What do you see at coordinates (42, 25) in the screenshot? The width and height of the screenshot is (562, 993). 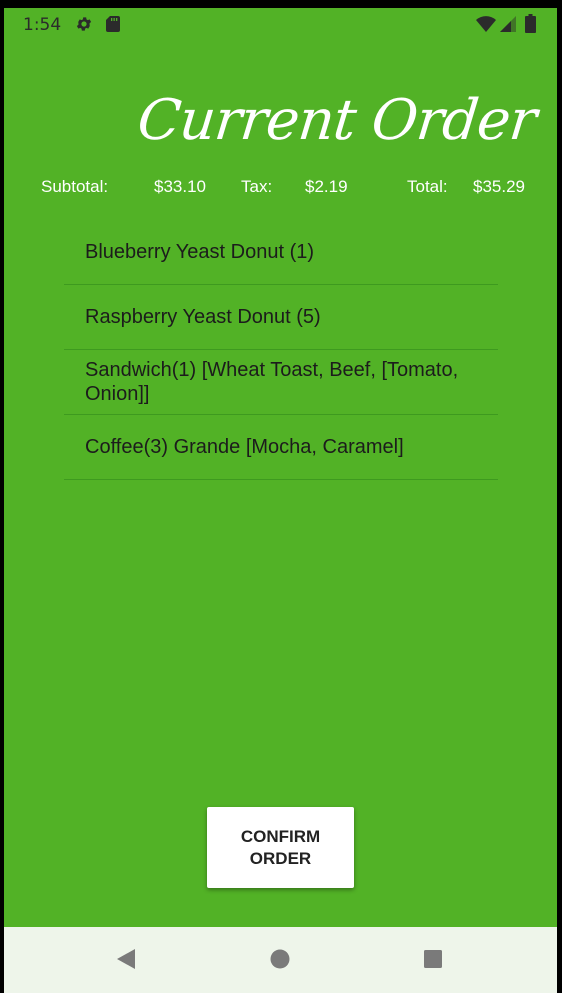 I see `status-time: 1:54` at bounding box center [42, 25].